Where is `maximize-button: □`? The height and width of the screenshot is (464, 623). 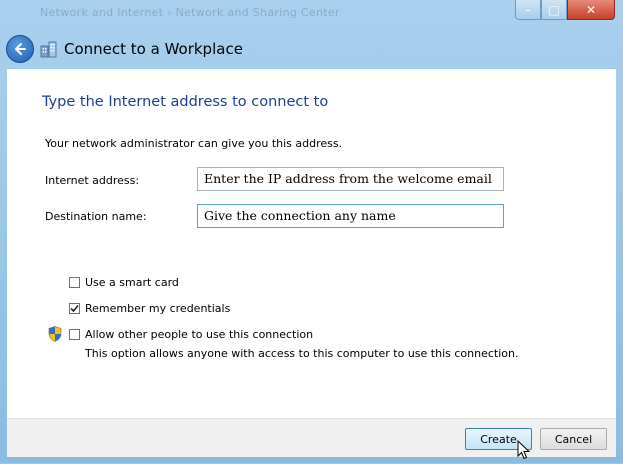 maximize-button: □ is located at coordinates (554, 10).